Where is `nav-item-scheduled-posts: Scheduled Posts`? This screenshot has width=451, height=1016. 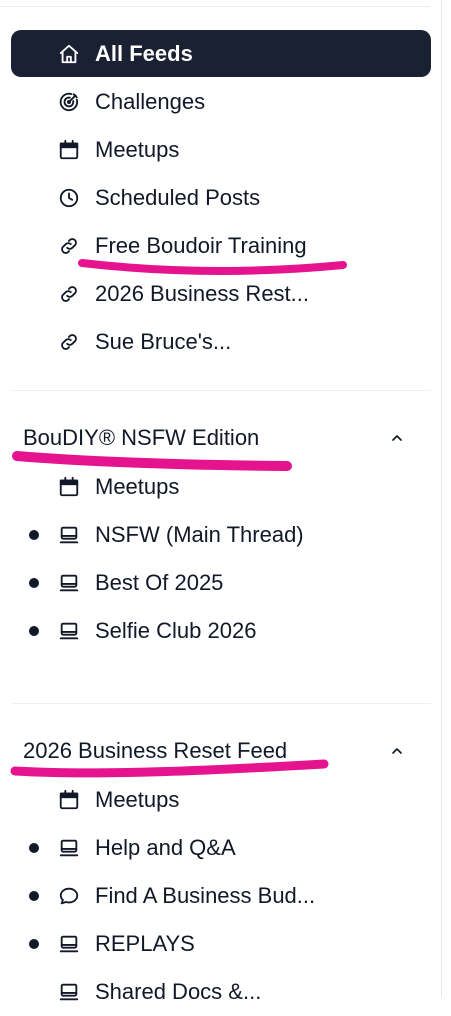
nav-item-scheduled-posts: Scheduled Posts is located at coordinates (215, 198).